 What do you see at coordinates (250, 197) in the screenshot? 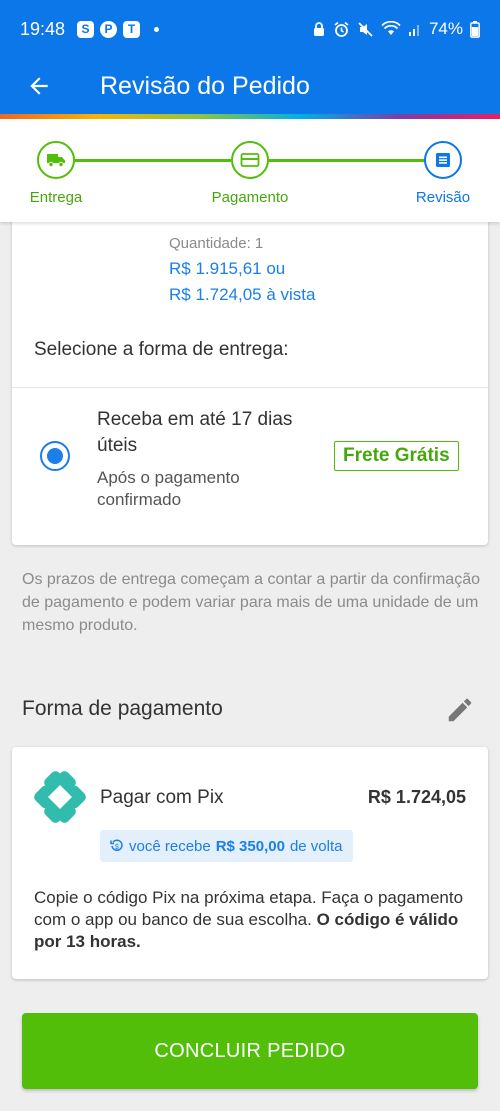
I see `step-label: Pagamento` at bounding box center [250, 197].